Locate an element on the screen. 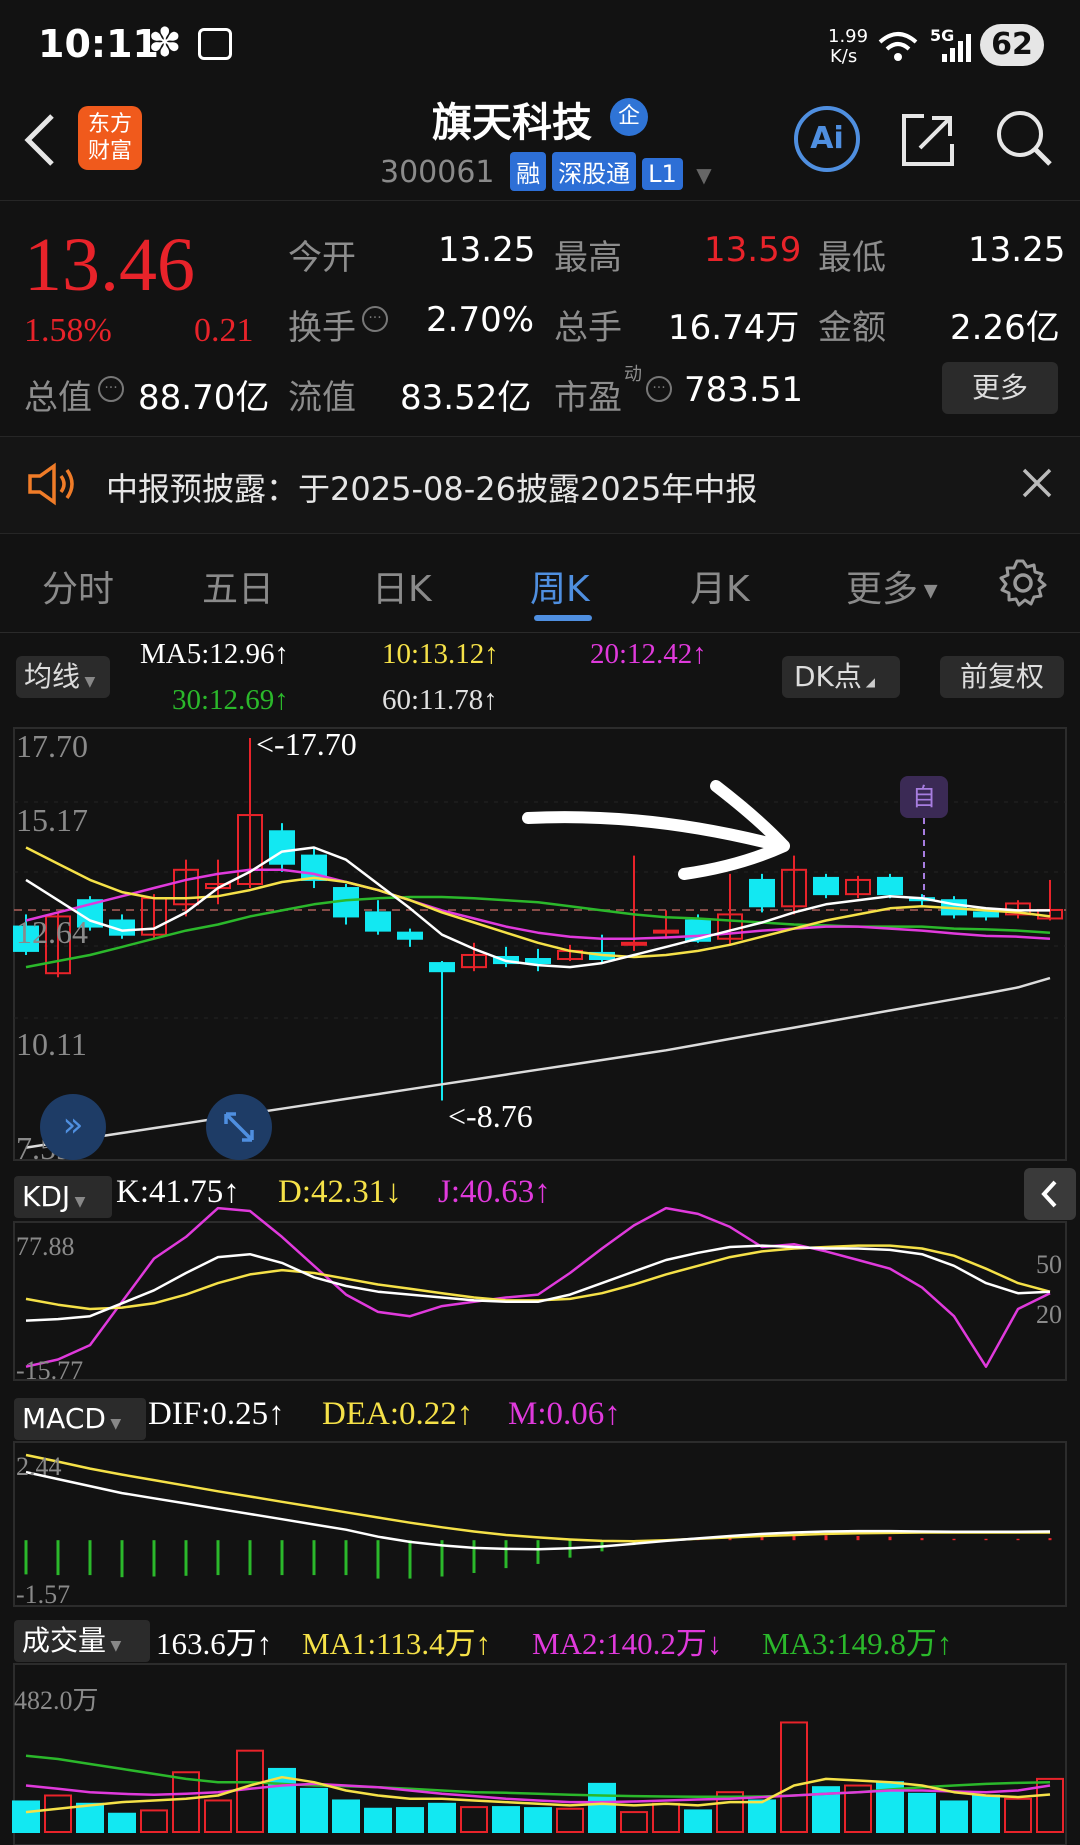 The height and width of the screenshot is (1845, 1080). change-percent: 1.58% is located at coordinates (68, 330).